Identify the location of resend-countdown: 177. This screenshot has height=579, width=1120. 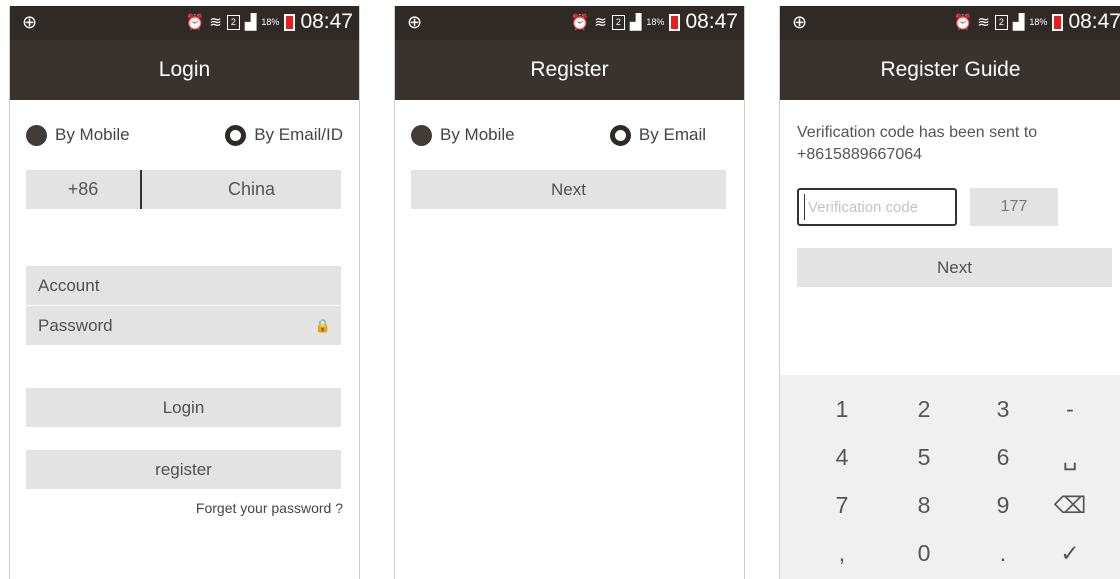
(1014, 207).